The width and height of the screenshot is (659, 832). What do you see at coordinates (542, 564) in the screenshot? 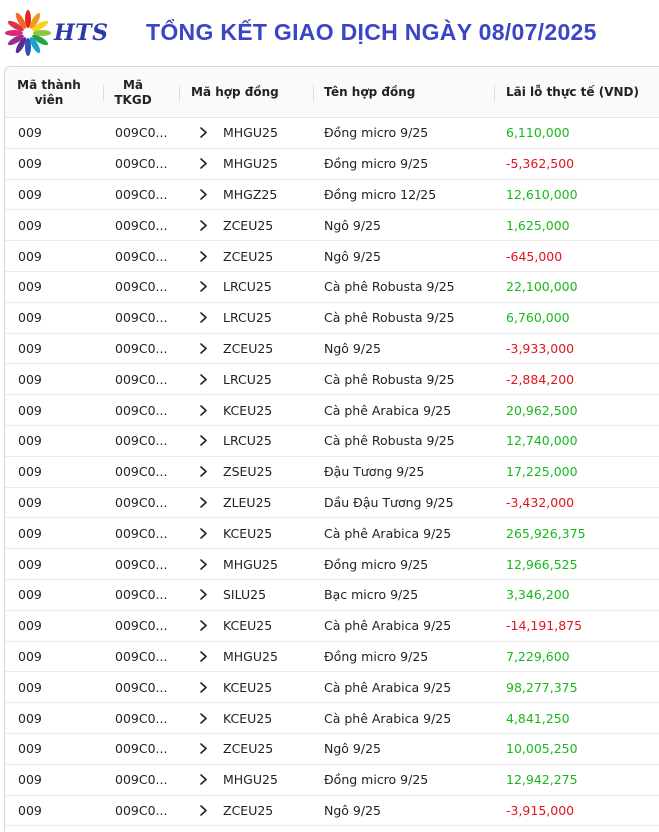
I see `cell-realized-pnl: 12,966,525` at bounding box center [542, 564].